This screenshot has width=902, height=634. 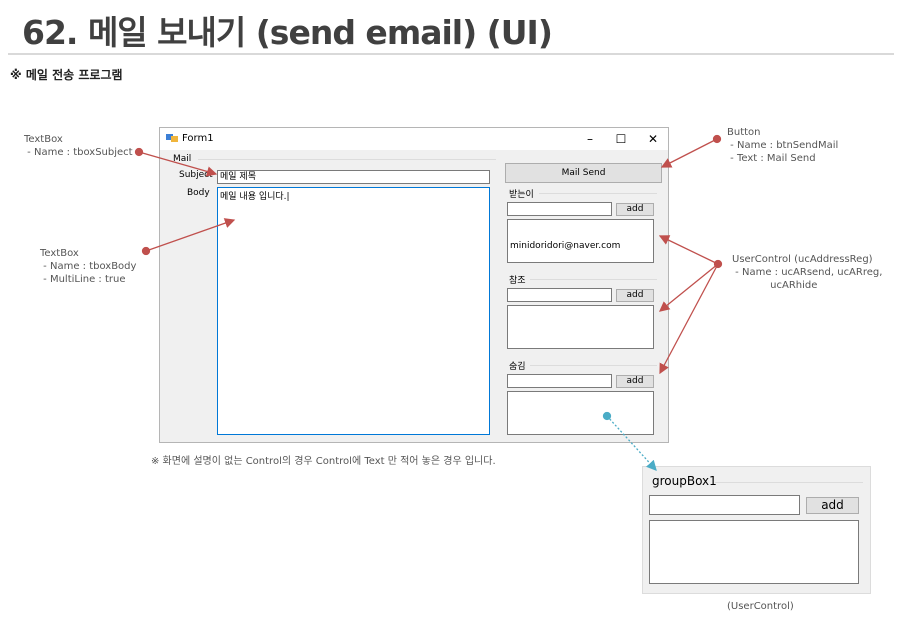 I want to click on recipient-group-title: 받는이, so click(x=521, y=195).